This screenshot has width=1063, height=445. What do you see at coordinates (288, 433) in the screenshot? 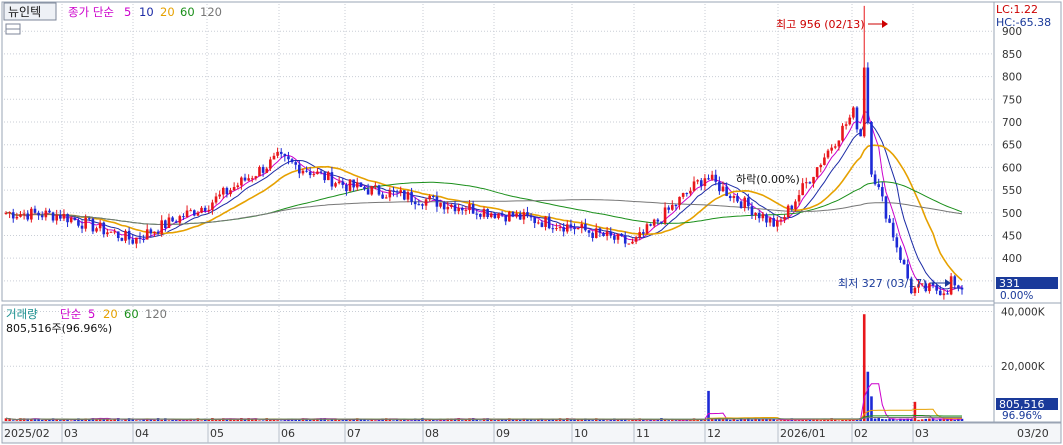
I see `x-tick-label: 06` at bounding box center [288, 433].